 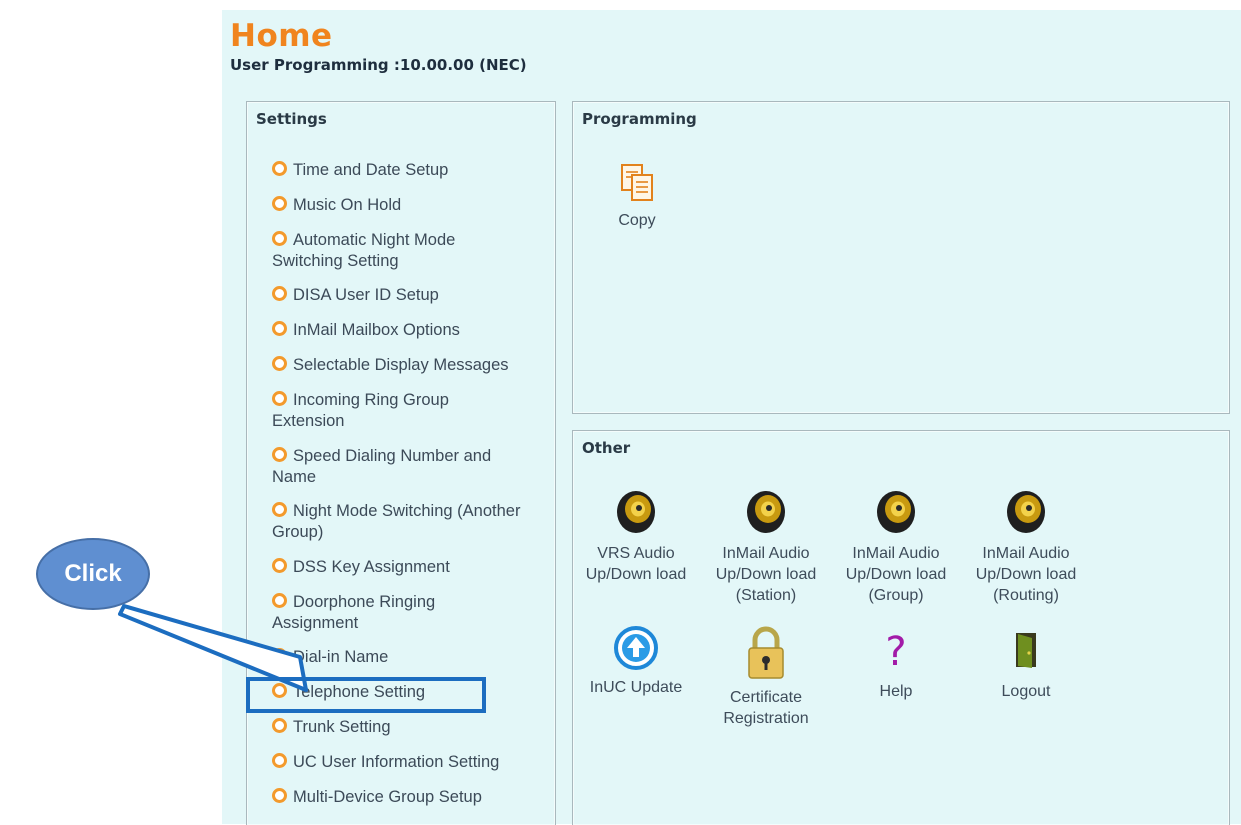 I want to click on click-callout-label: Click, so click(x=93, y=573).